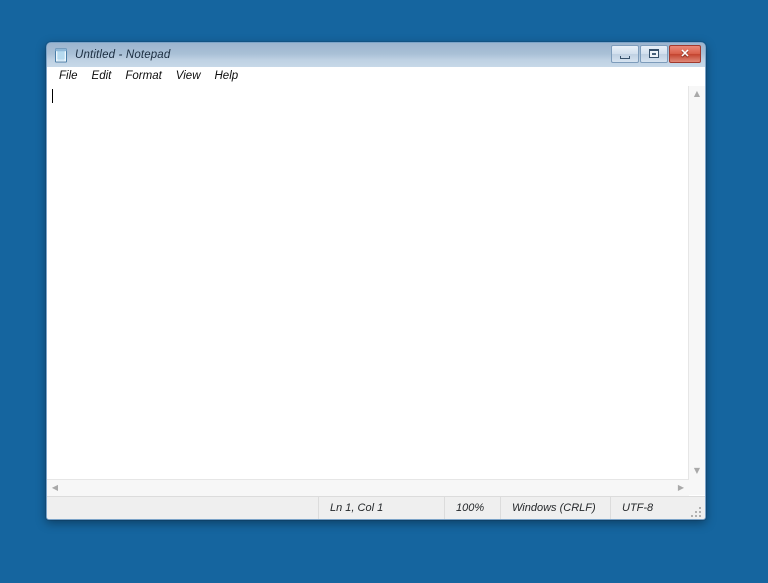  Describe the element at coordinates (472, 508) in the screenshot. I see `status-zoom: 100%` at that location.